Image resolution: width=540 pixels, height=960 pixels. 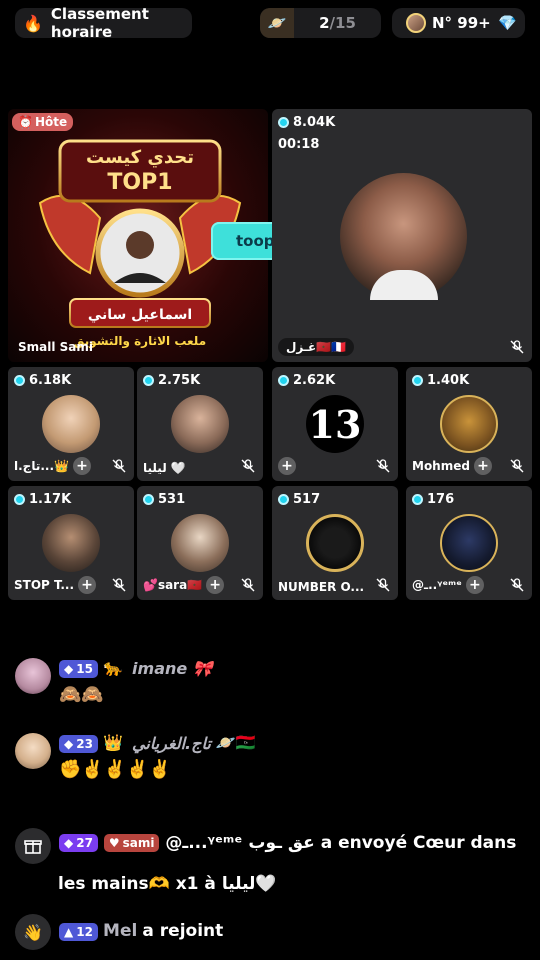 I want to click on guest-tile: 1.40K Mohmed +, so click(x=469, y=424).